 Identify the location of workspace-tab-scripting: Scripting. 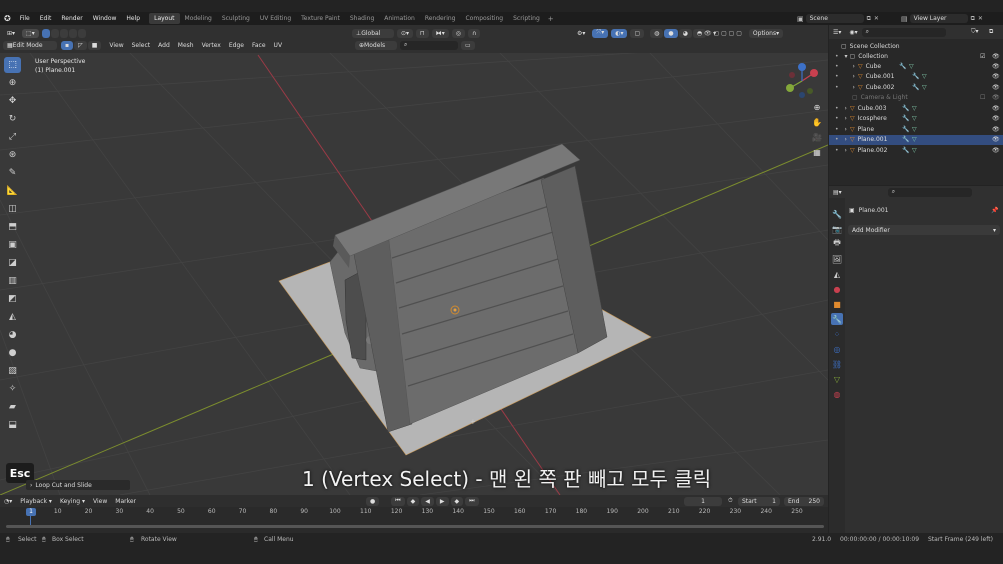
(526, 18).